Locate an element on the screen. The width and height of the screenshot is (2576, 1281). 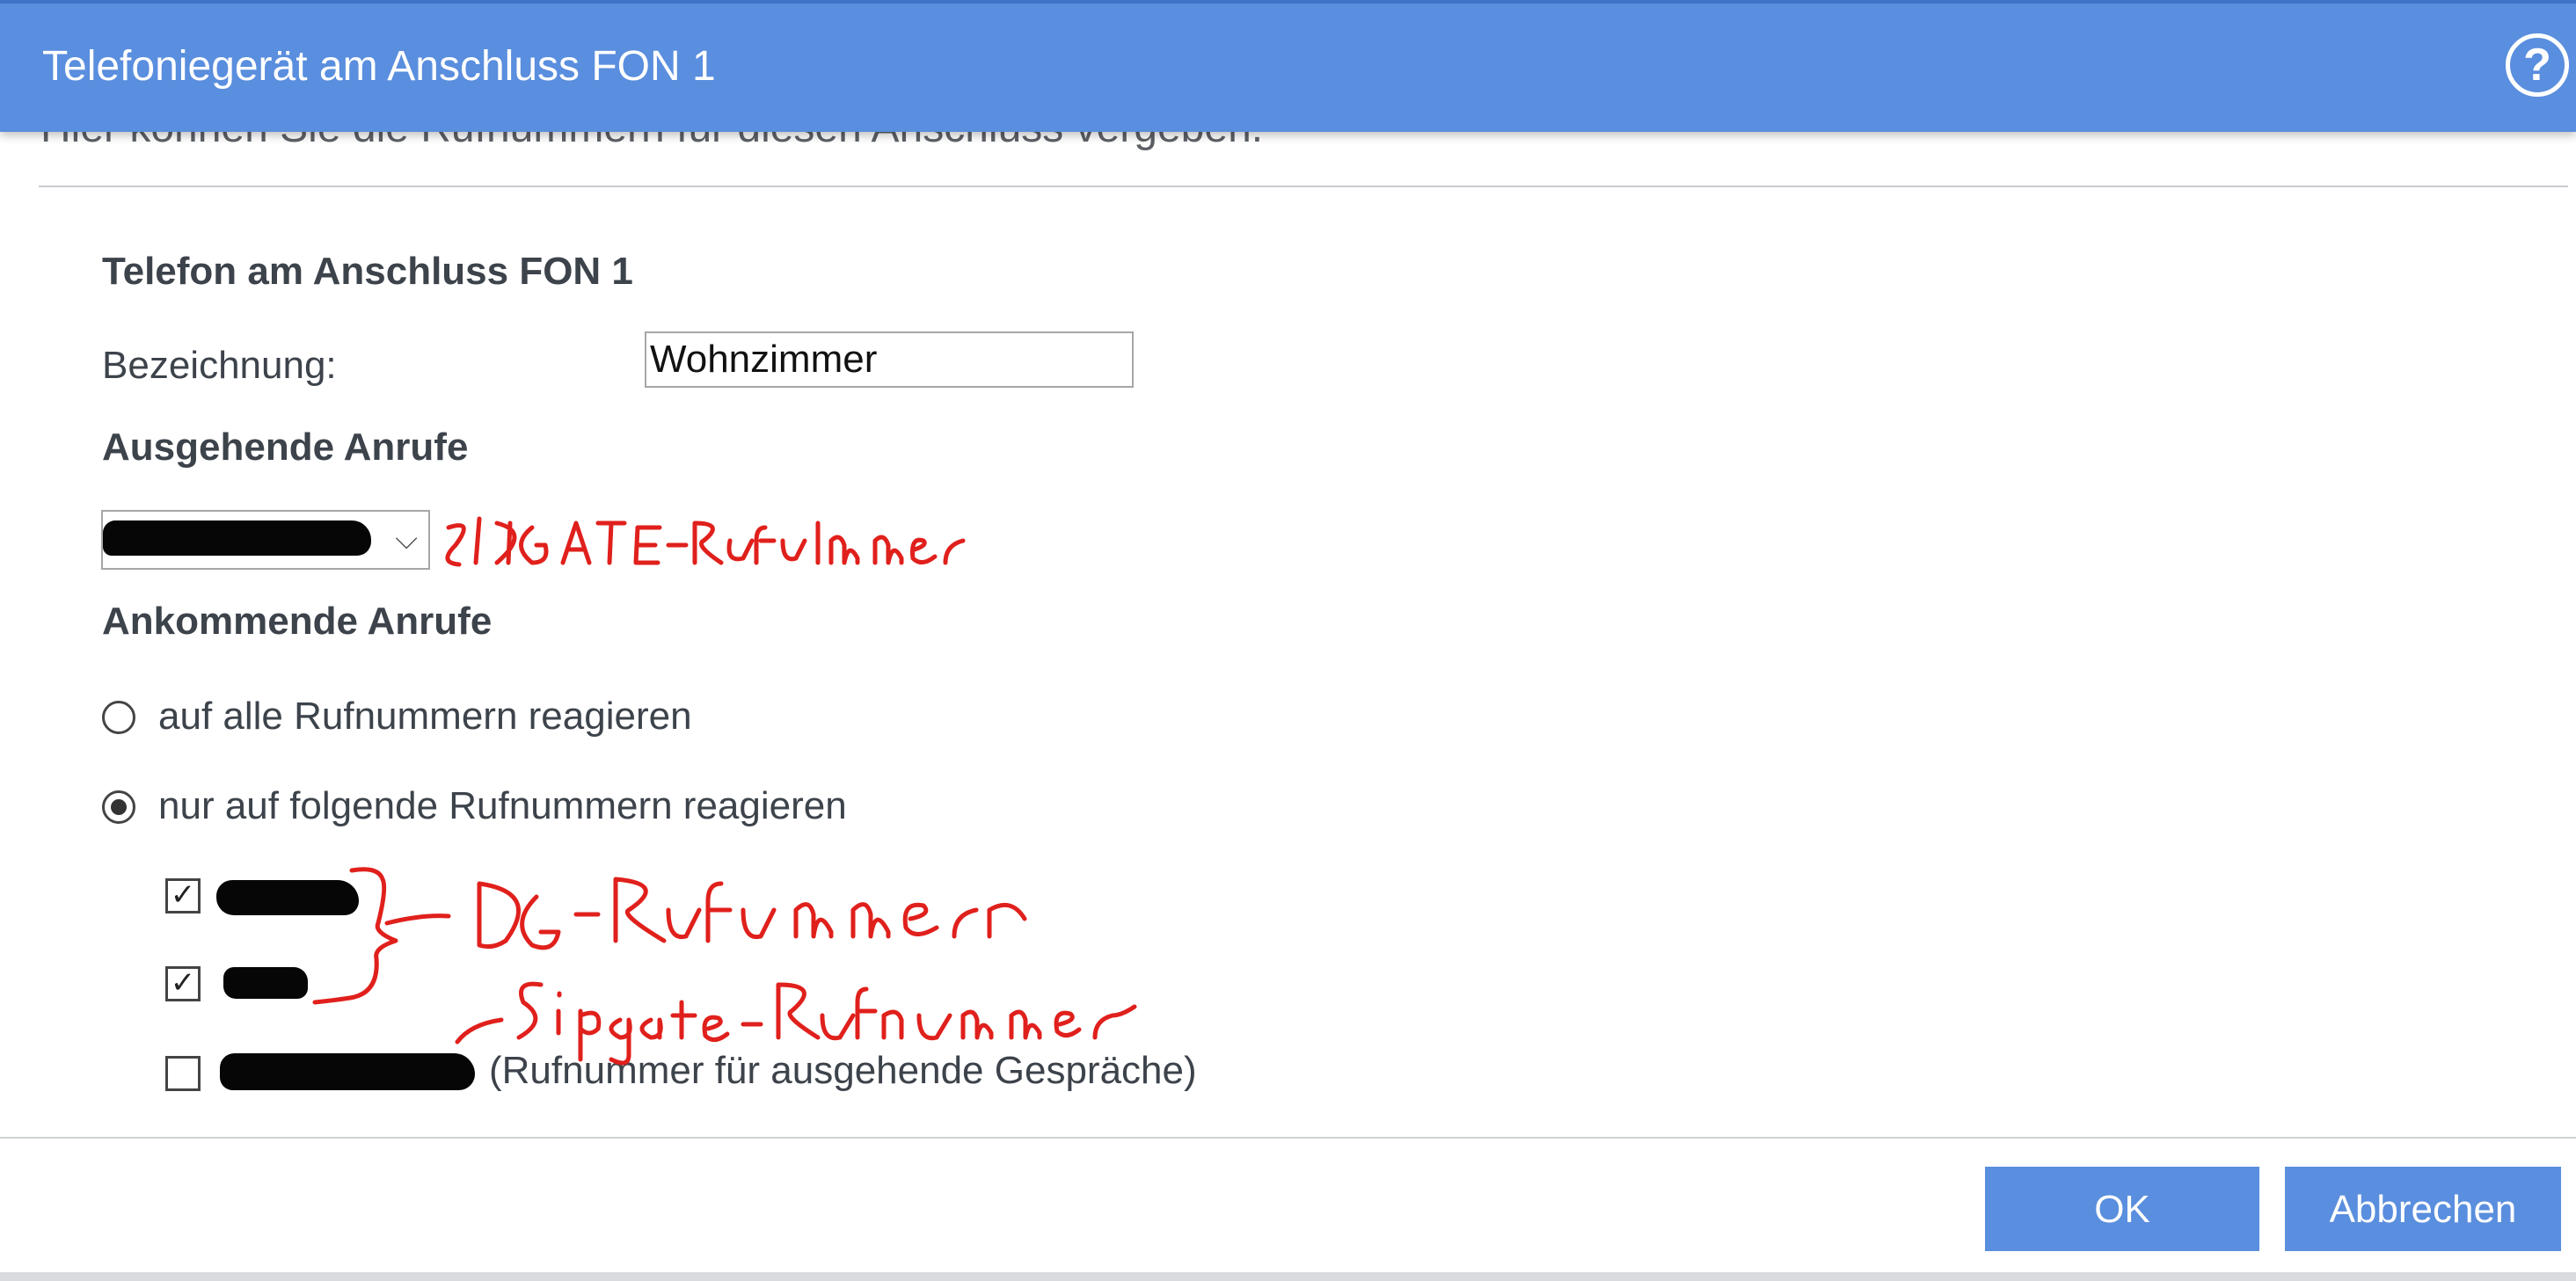
annotation-brace-line is located at coordinates (417, 919).